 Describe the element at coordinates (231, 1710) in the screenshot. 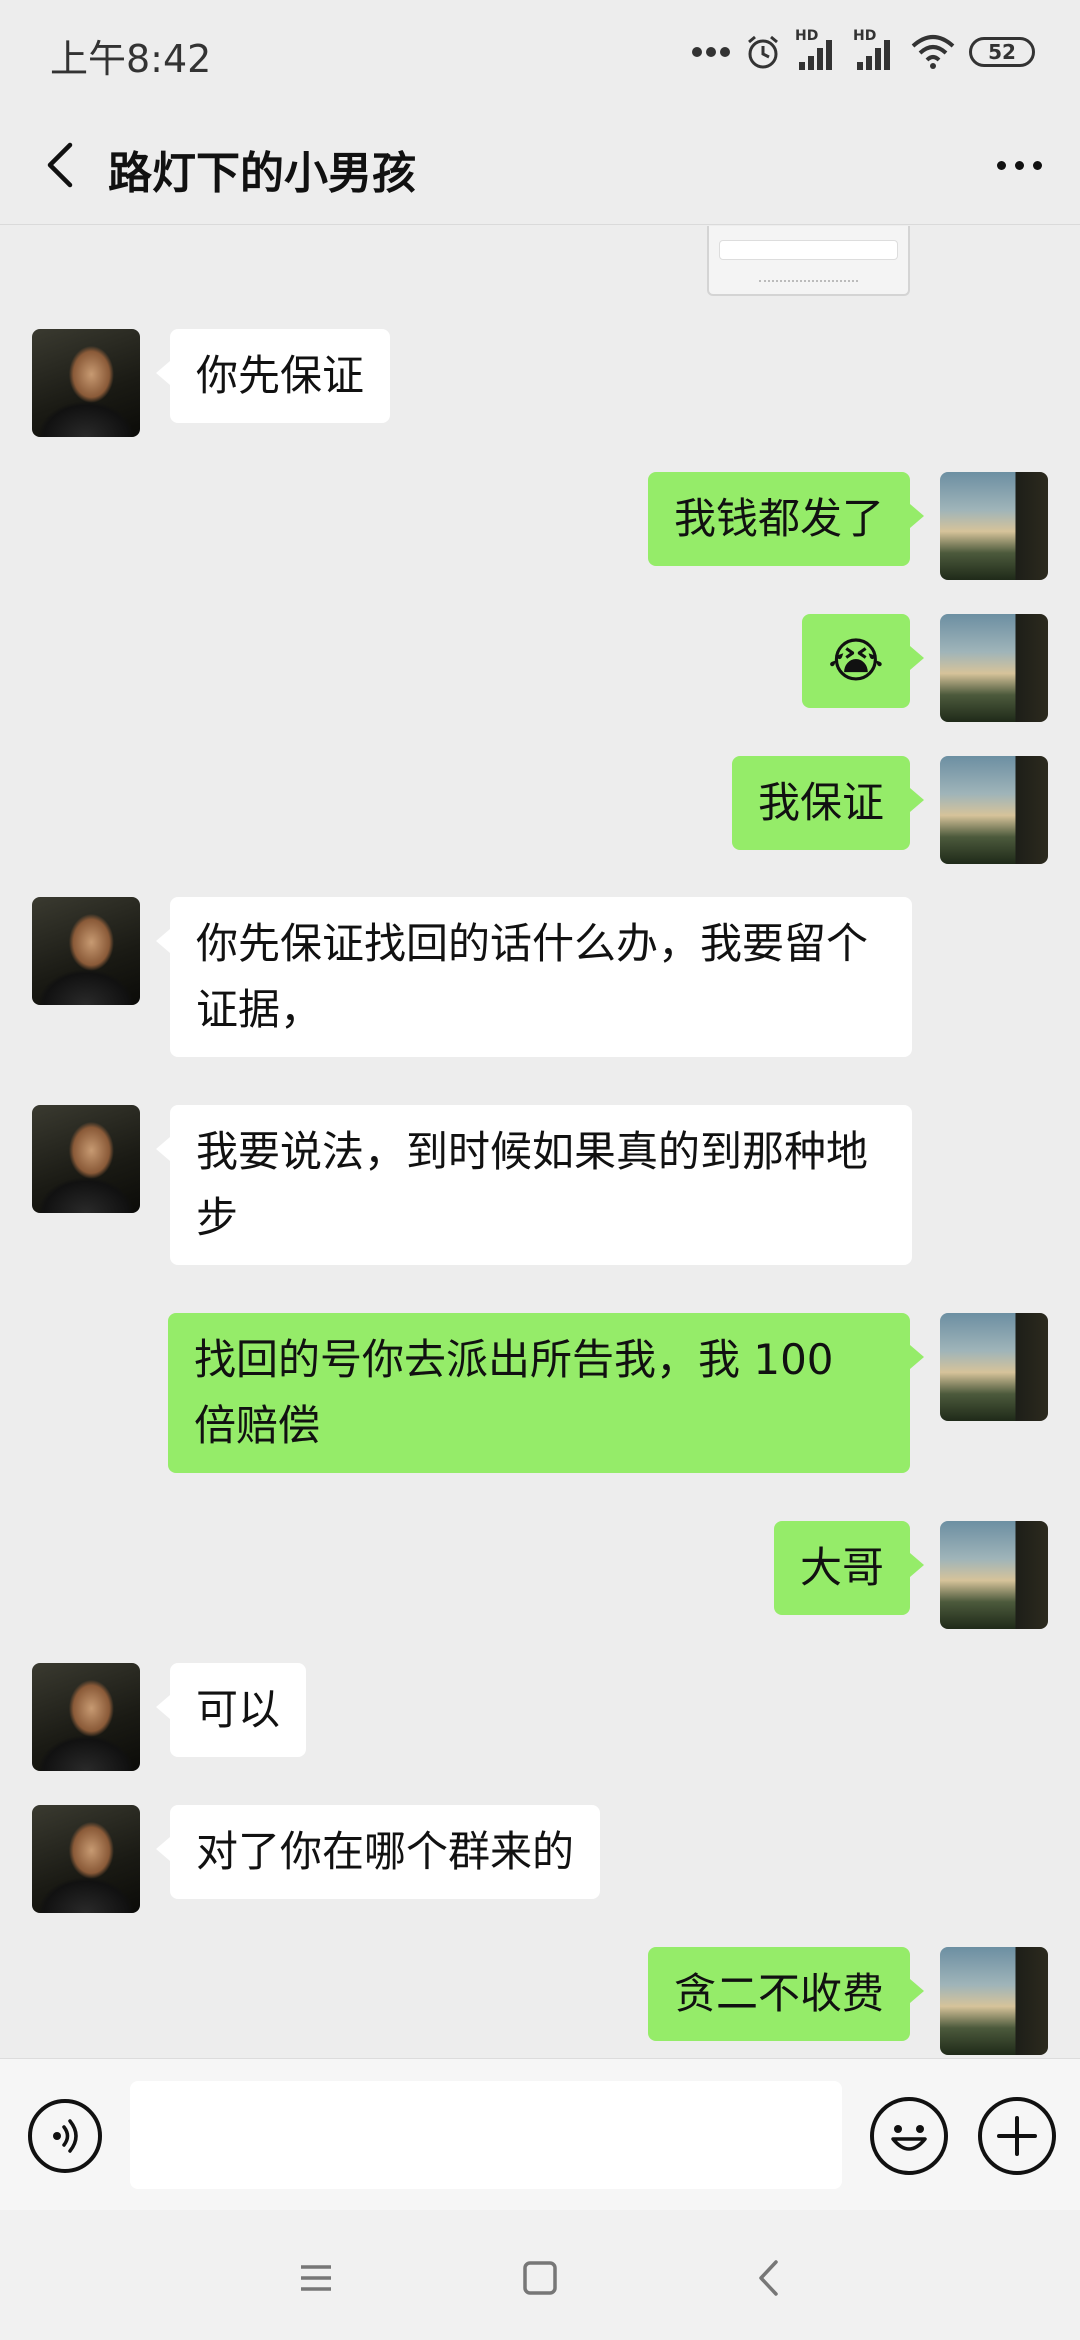

I see `message-bubble-peer: 可以` at that location.